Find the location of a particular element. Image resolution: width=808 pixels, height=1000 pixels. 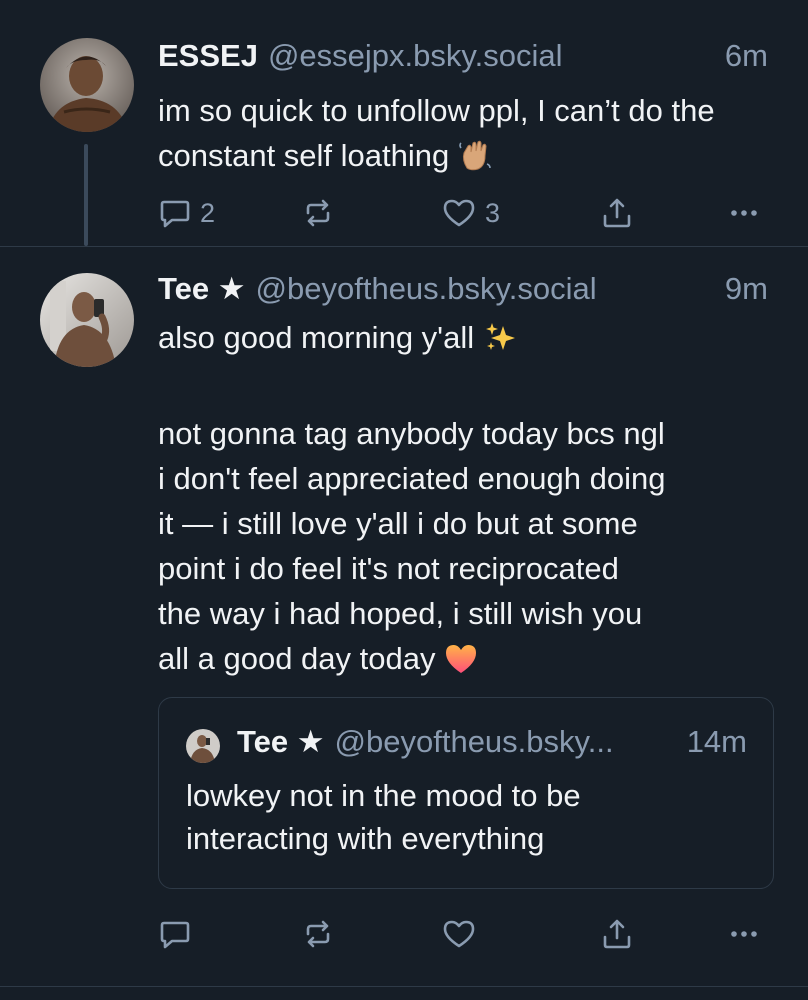

quote-avatar is located at coordinates (203, 746).